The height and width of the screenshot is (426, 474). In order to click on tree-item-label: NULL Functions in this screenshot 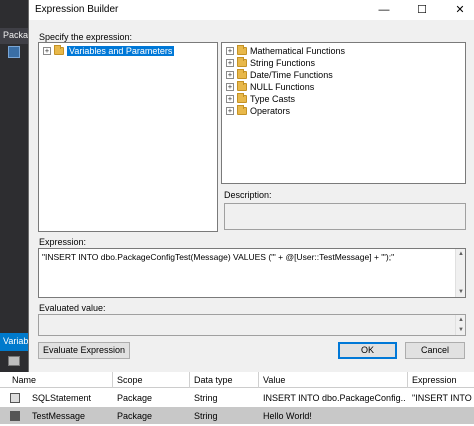, I will do `click(282, 87)`.